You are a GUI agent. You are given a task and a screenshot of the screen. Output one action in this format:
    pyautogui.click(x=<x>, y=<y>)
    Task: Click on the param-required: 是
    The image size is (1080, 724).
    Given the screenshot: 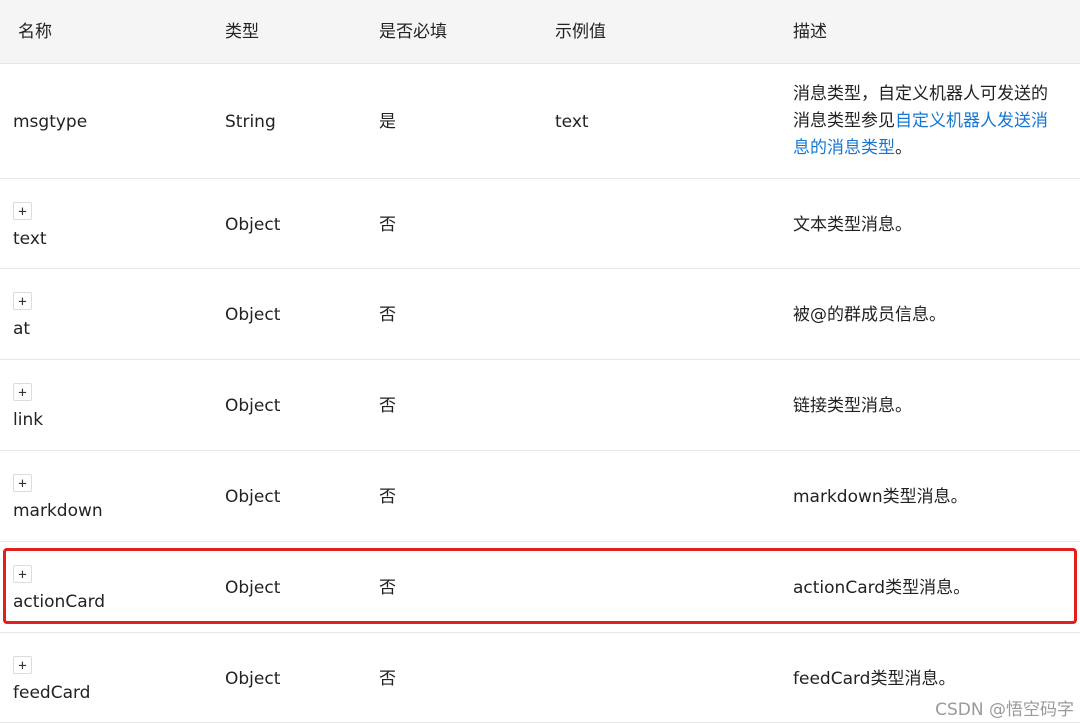 What is the action you would take?
    pyautogui.click(x=387, y=122)
    